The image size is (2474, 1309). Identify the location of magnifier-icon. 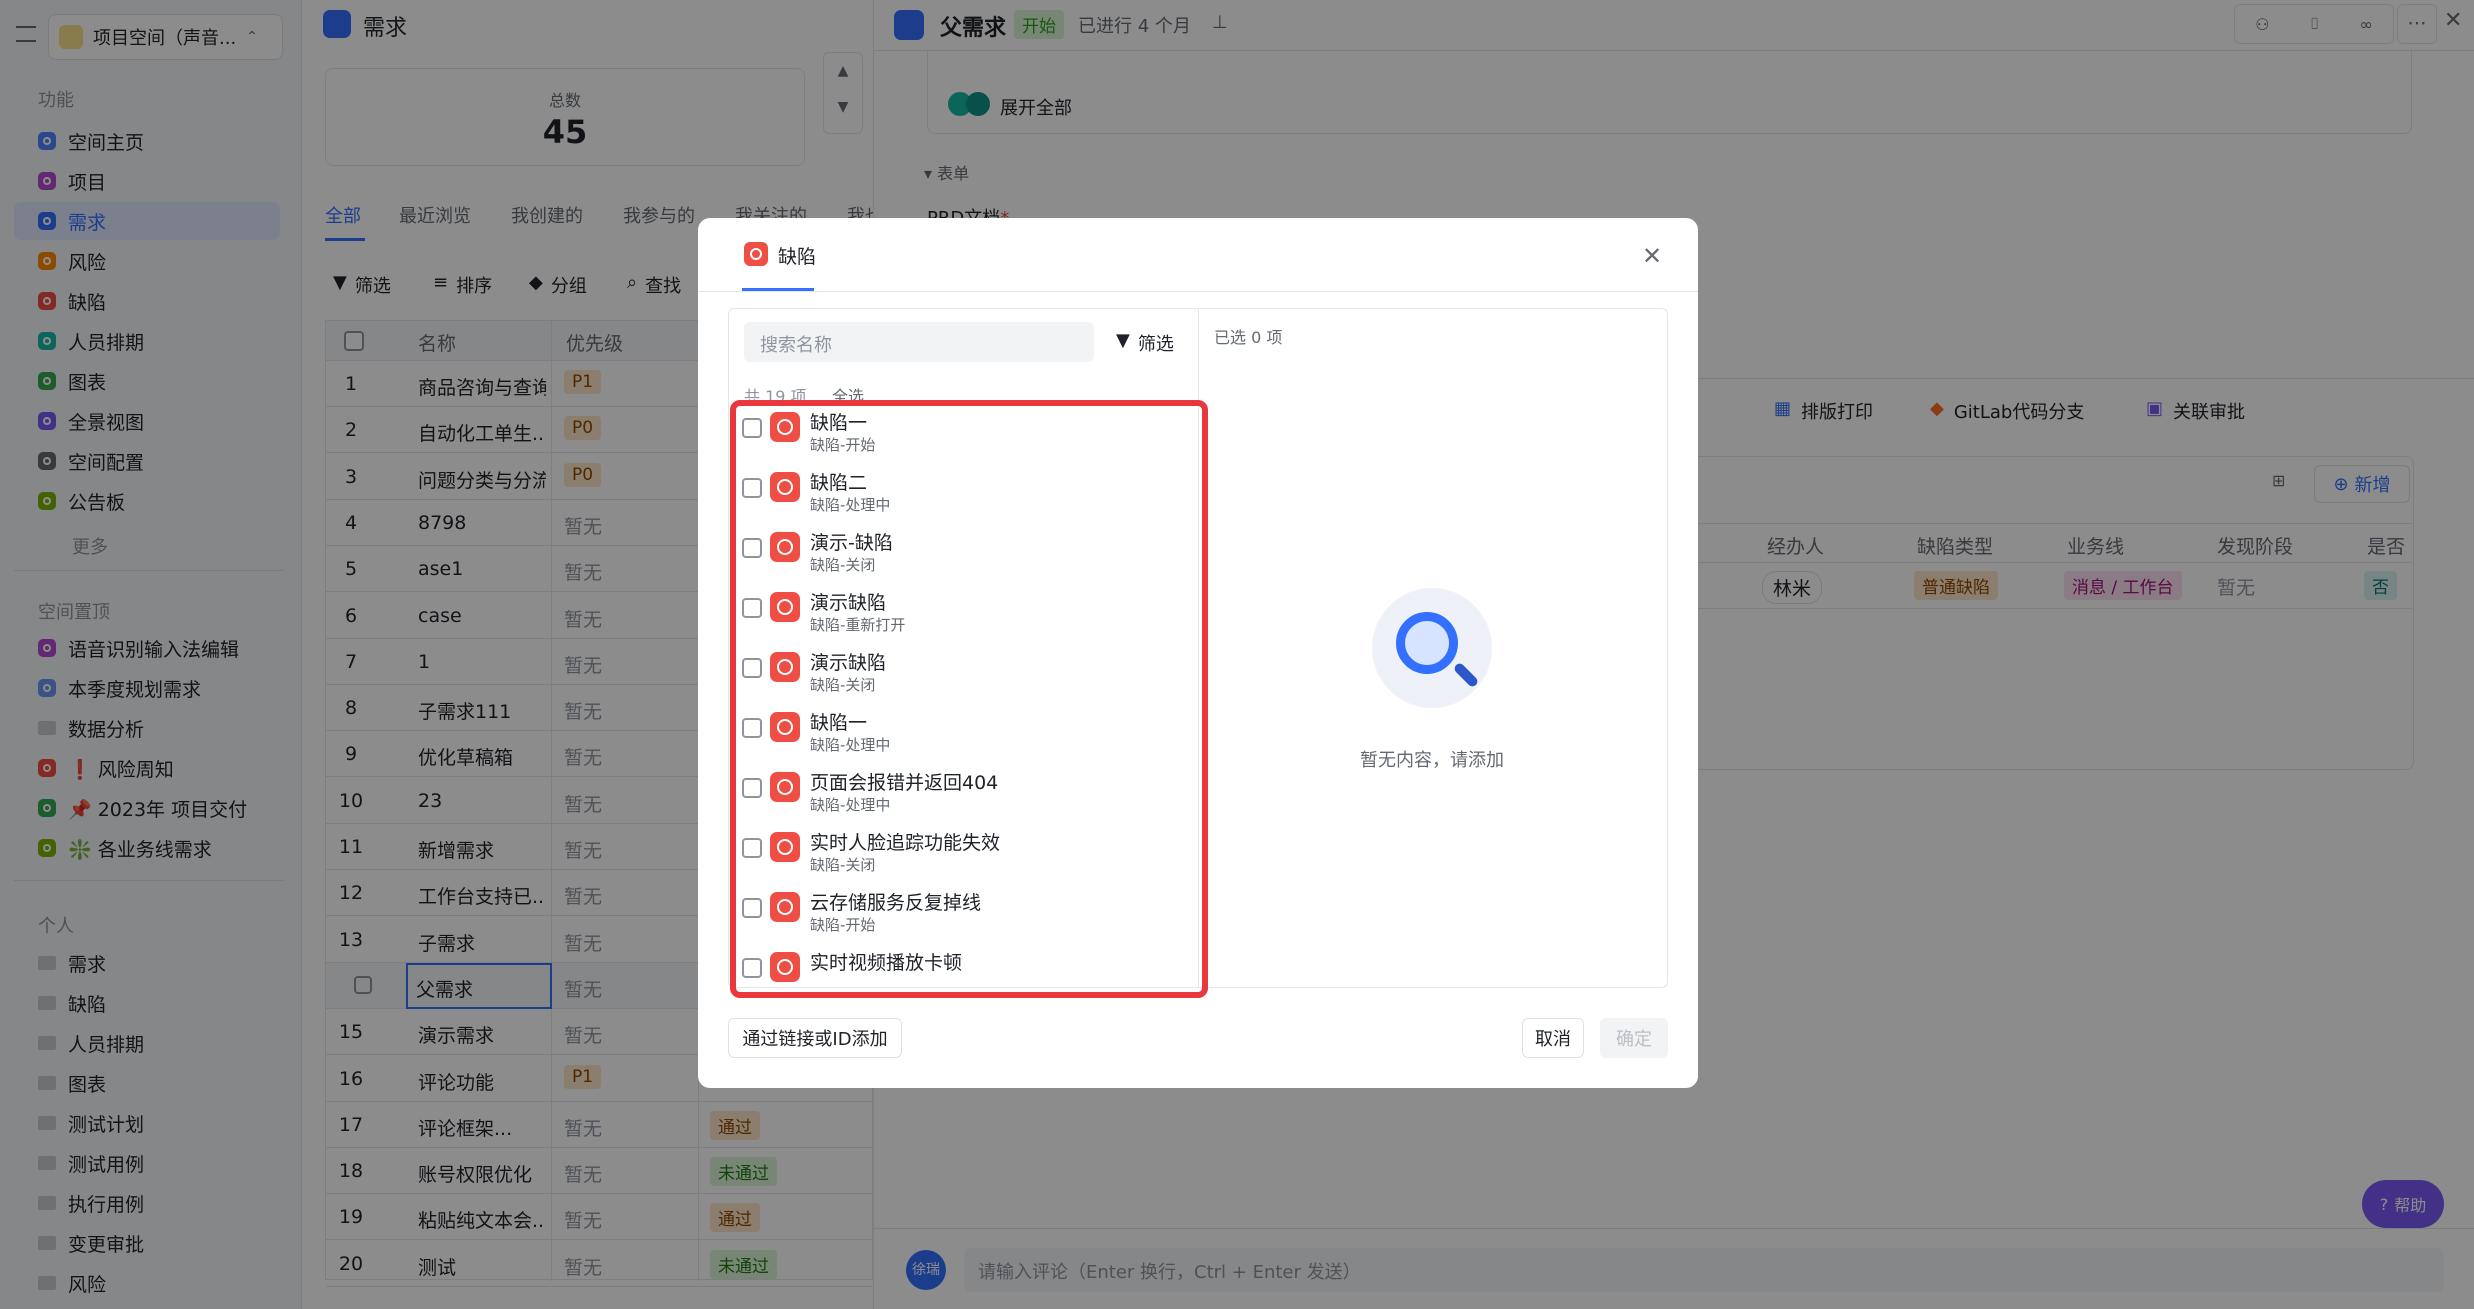
(1432, 648).